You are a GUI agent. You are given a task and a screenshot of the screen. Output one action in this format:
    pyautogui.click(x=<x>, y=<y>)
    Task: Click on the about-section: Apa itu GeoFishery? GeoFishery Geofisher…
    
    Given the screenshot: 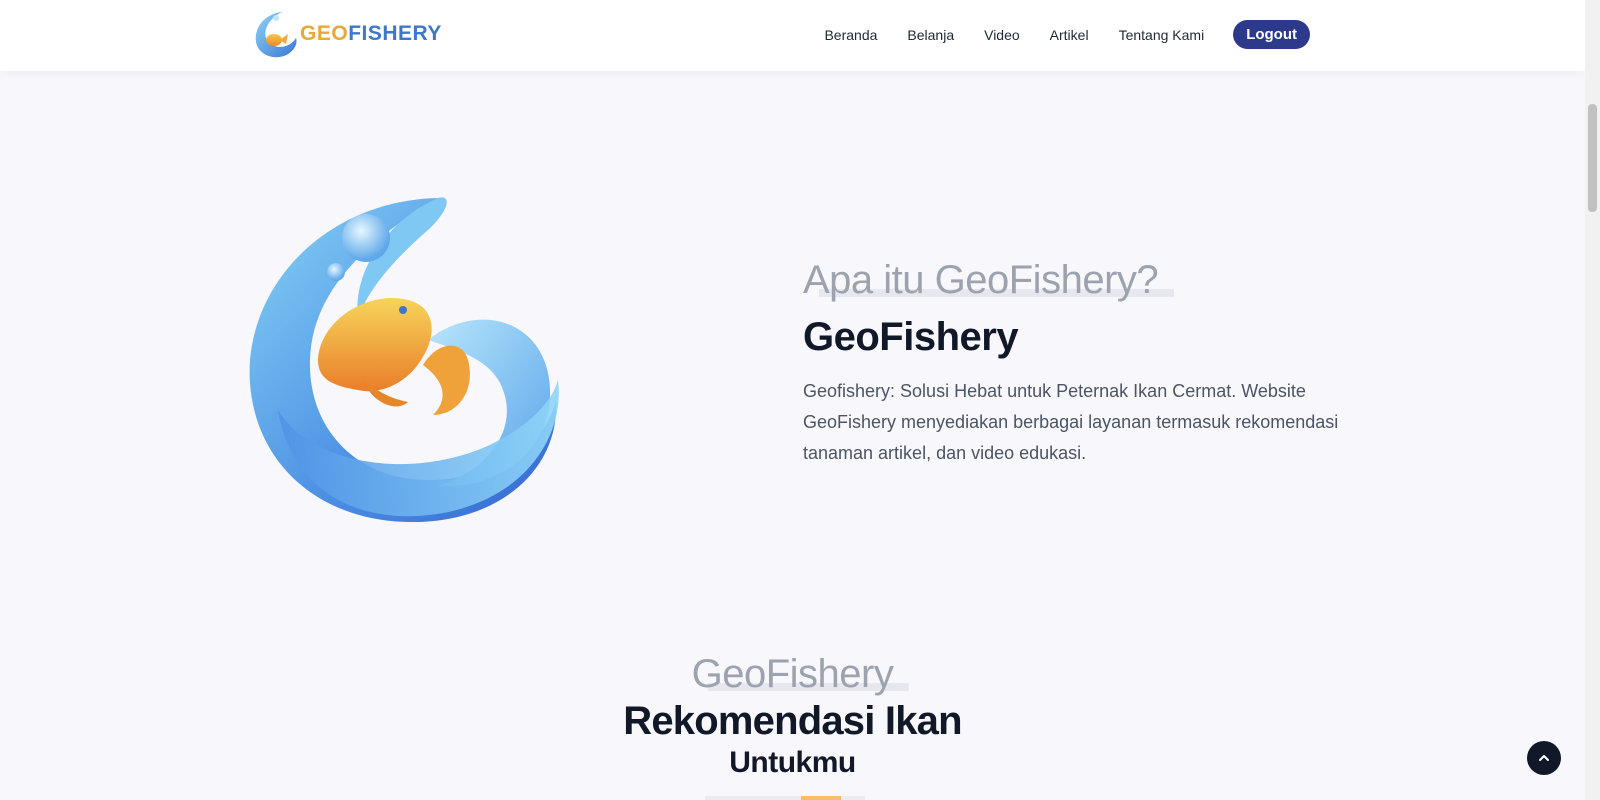 What is the action you would take?
    pyautogui.click(x=1073, y=363)
    